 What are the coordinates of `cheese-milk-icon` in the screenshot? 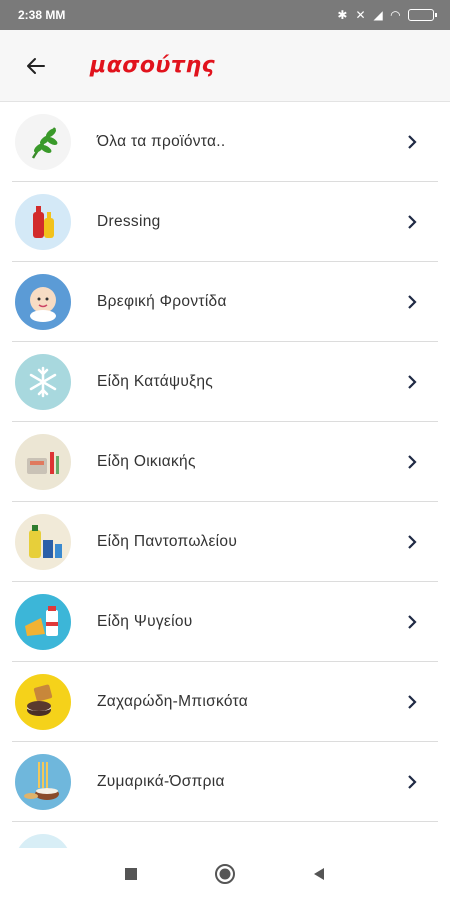 It's located at (43, 621).